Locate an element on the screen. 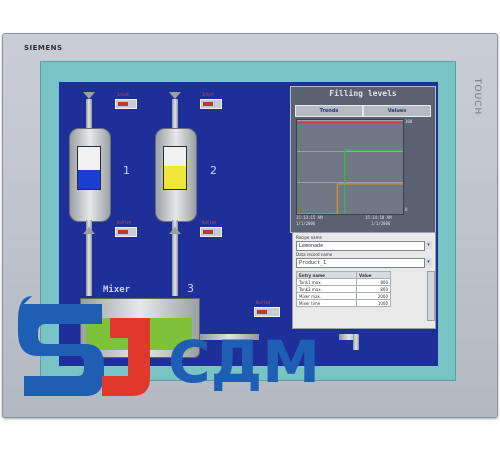  brand-logo: SIEMENS is located at coordinates (43, 48).